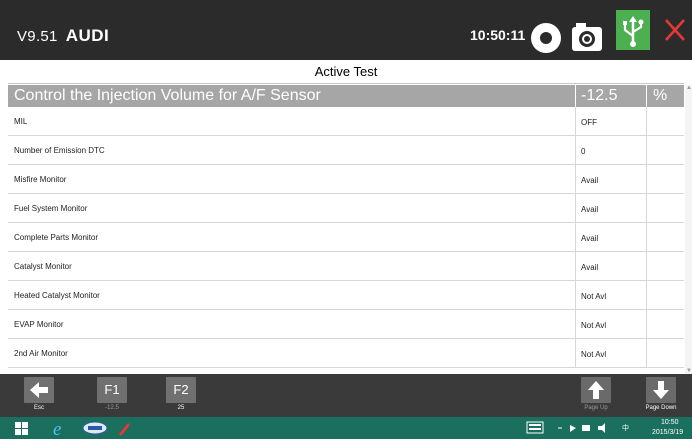 This screenshot has height=439, width=692. I want to click on clock: 10:50:11, so click(498, 35).